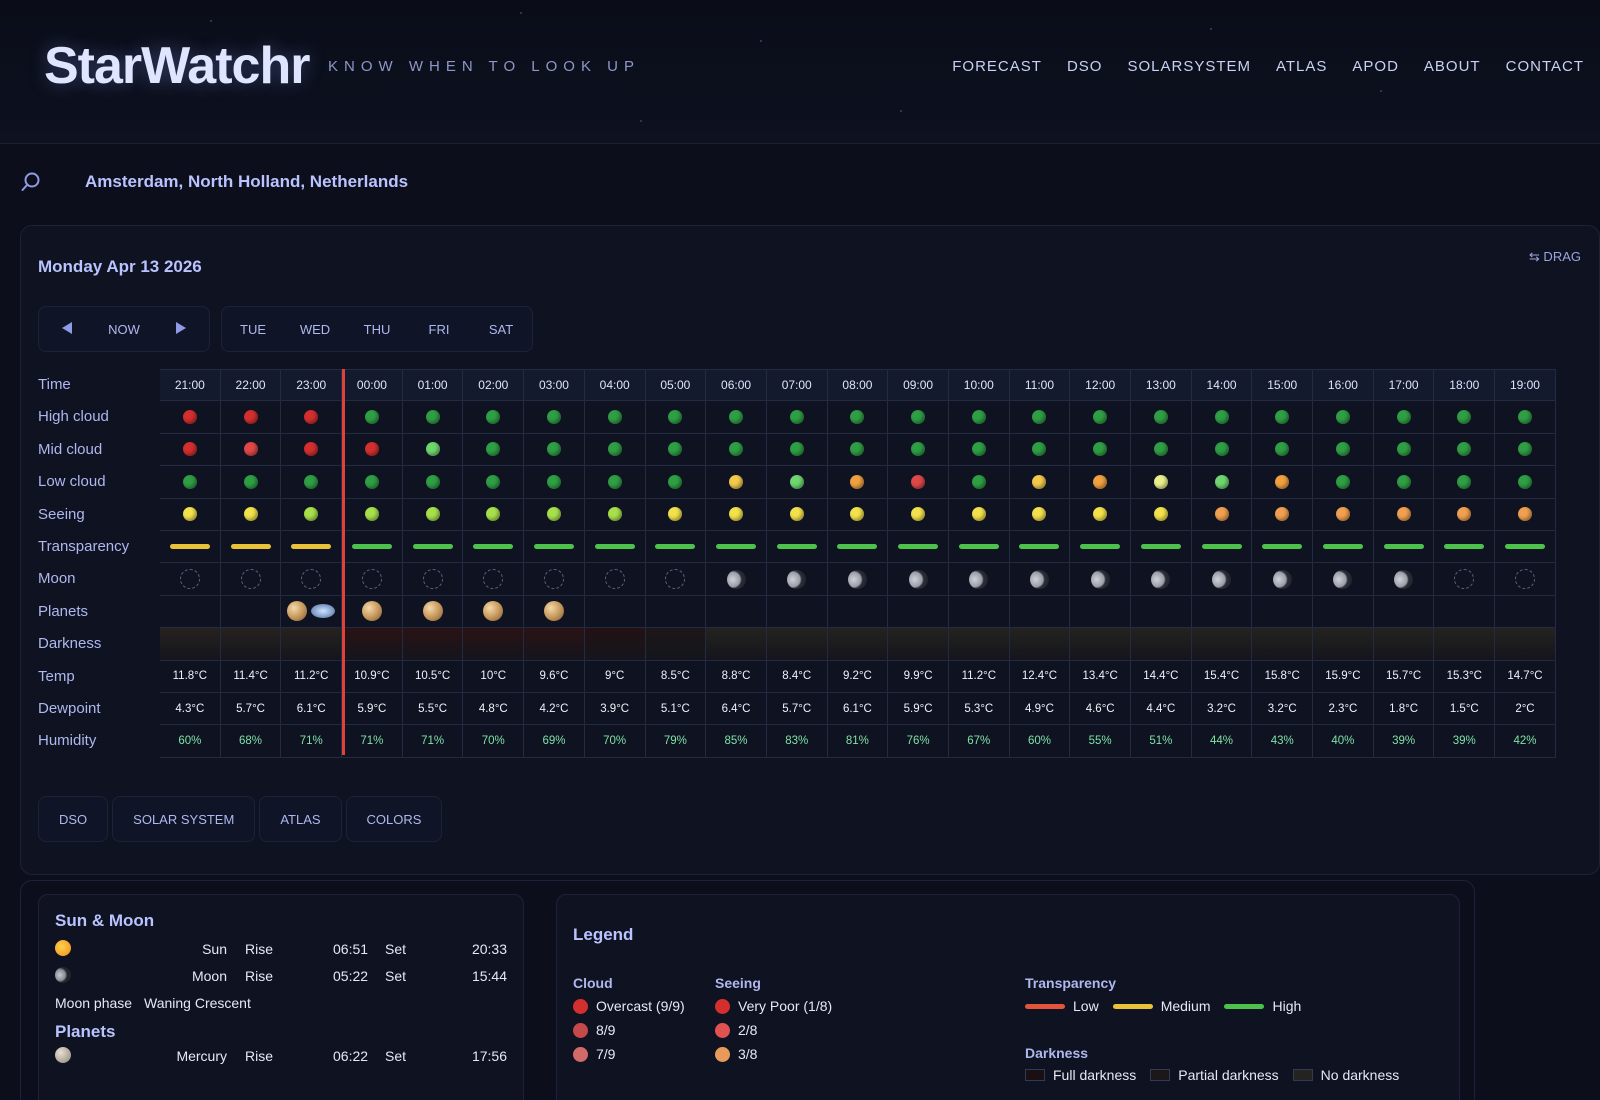  I want to click on tab-atlas: ATLAS, so click(300, 819).